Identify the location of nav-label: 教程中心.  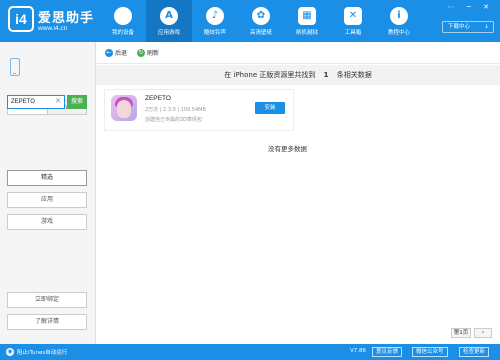
(398, 33).